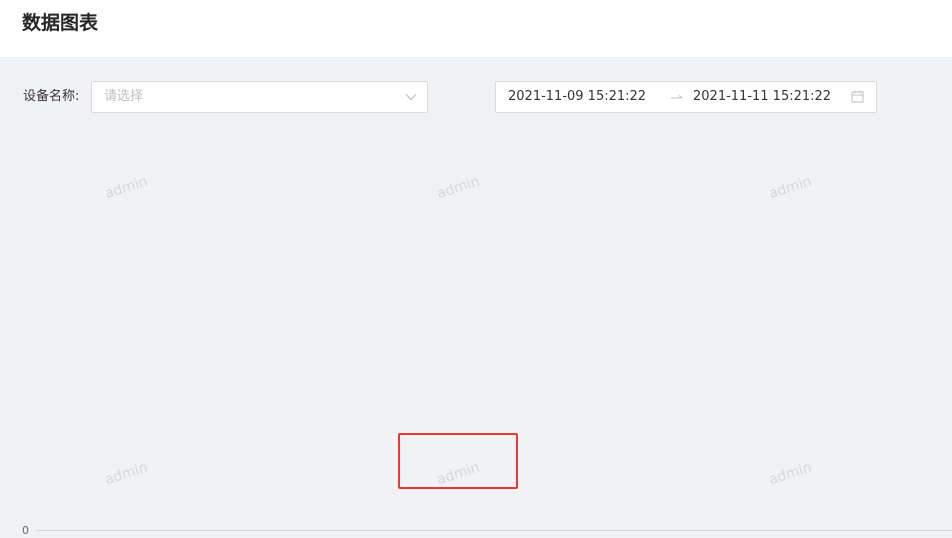 This screenshot has height=538, width=952. I want to click on date-range-start: 2021-11-09 15:21:22, so click(577, 97).